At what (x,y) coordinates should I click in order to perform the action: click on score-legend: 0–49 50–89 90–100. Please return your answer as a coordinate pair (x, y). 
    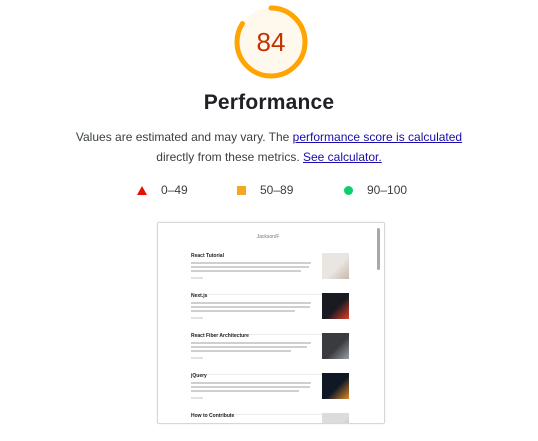
    Looking at the image, I should click on (269, 191).